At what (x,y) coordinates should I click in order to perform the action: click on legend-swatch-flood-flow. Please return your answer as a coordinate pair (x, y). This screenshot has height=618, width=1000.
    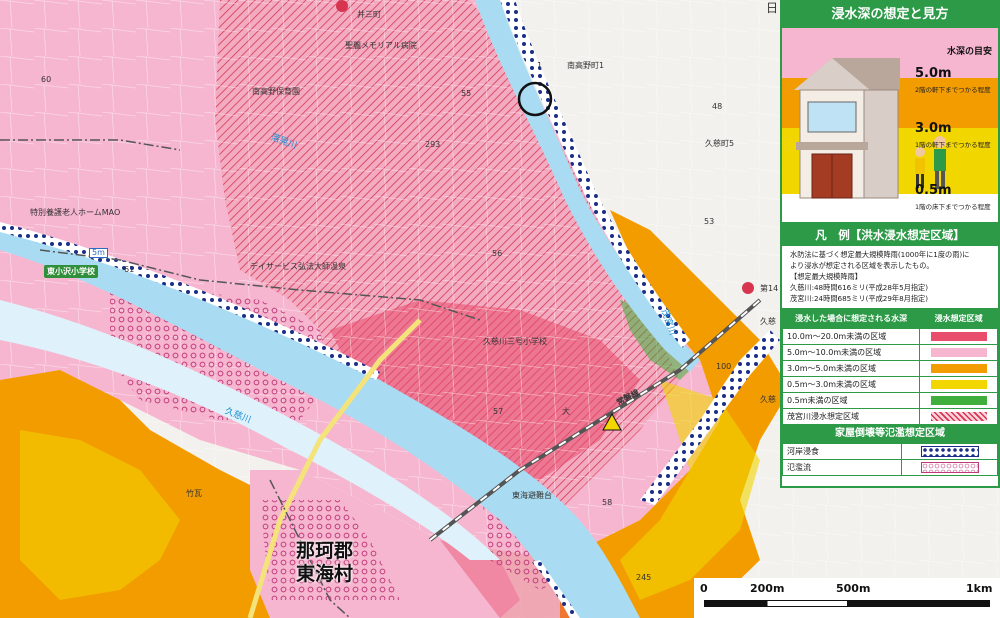
    Looking at the image, I should click on (949, 467).